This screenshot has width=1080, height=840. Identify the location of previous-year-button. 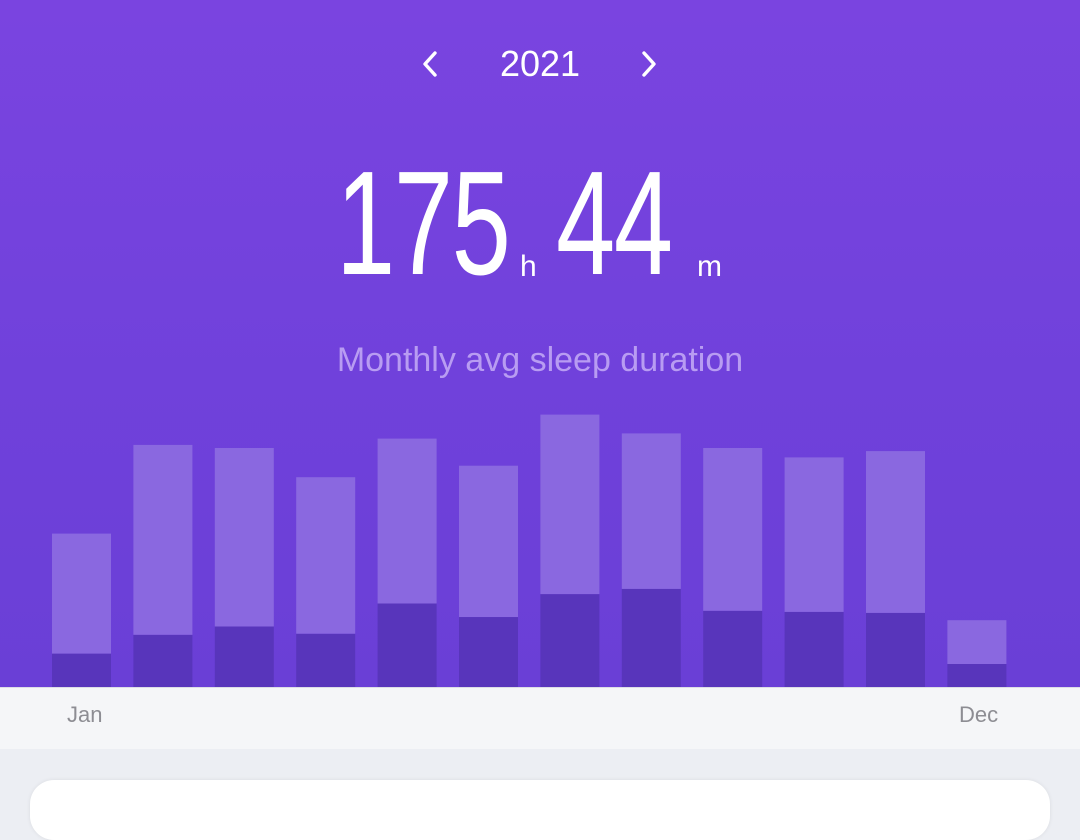
(430, 64).